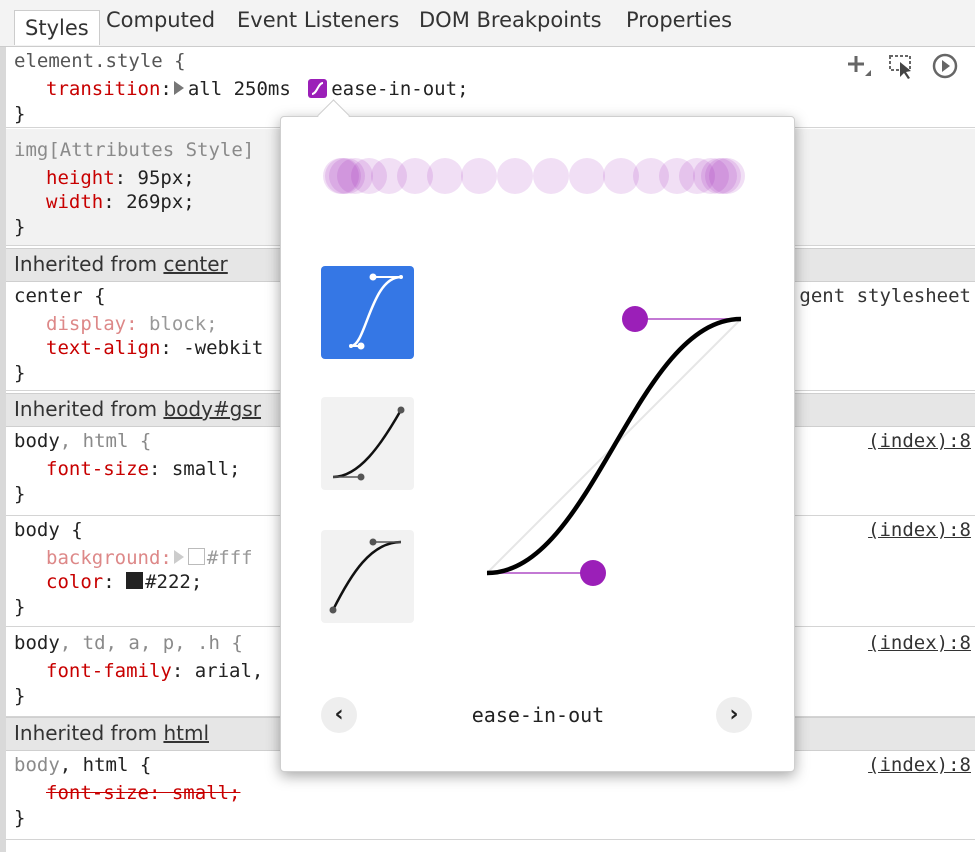 The image size is (975, 852). I want to click on selector: element.style {, so click(100, 61).